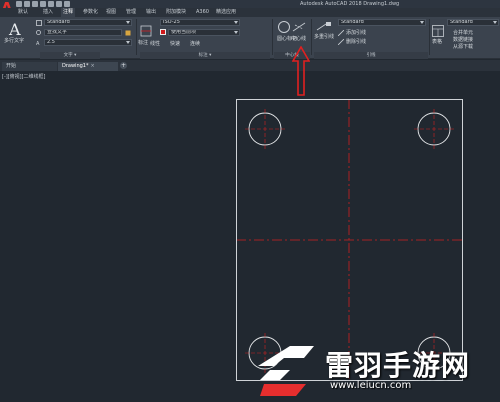 This screenshot has height=402, width=500. I want to click on pointer-arrow-icon, so click(301, 71).